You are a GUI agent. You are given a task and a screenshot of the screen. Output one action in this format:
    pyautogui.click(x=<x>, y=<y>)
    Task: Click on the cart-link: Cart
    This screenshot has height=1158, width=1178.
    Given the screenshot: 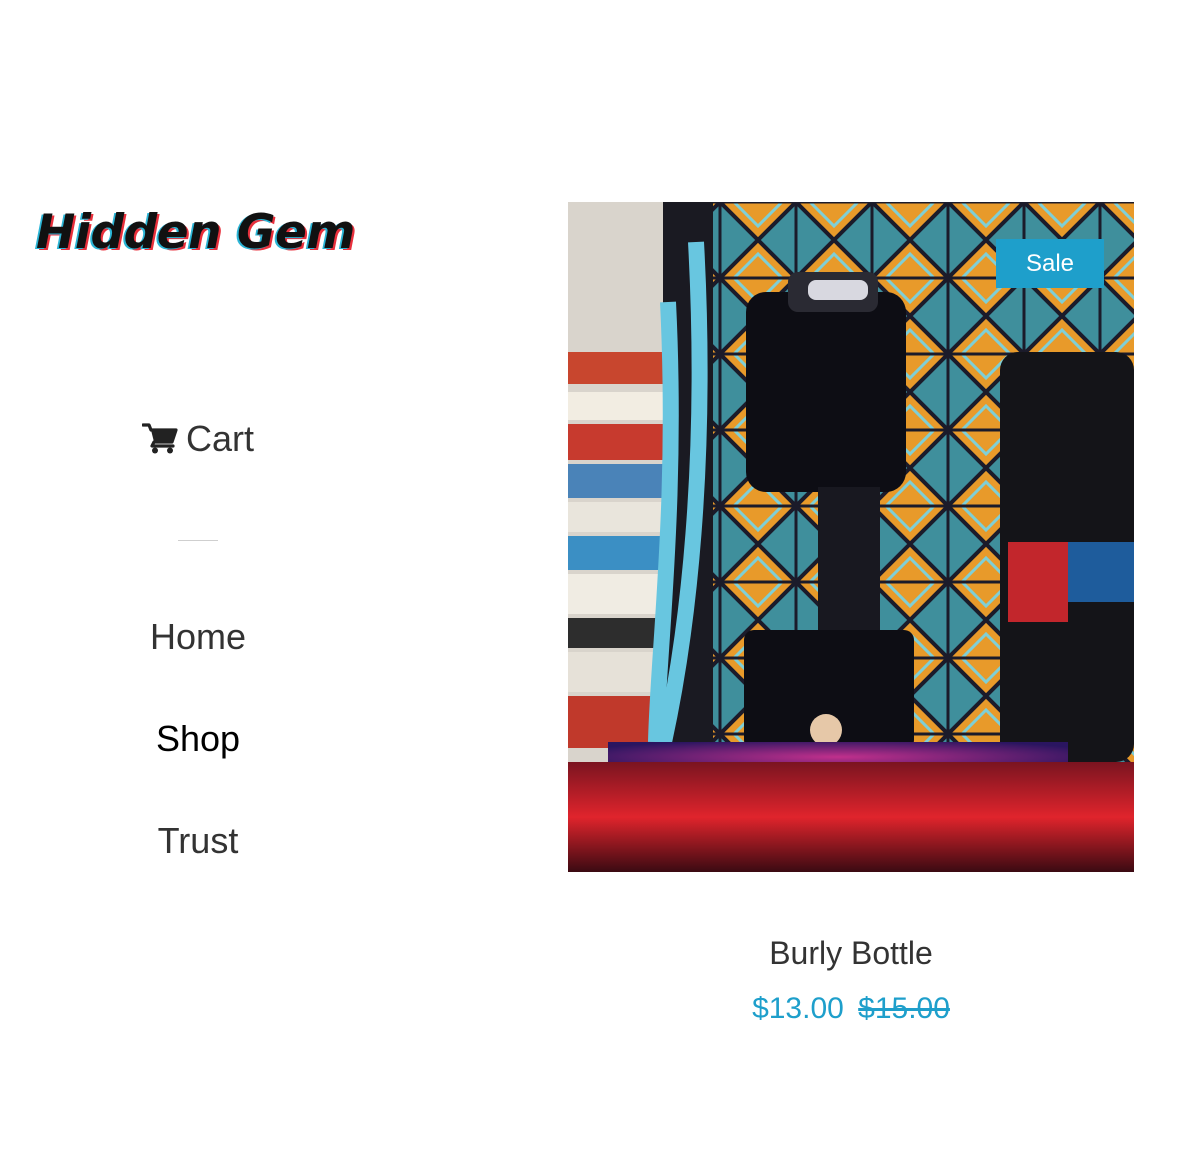 What is the action you would take?
    pyautogui.click(x=198, y=439)
    